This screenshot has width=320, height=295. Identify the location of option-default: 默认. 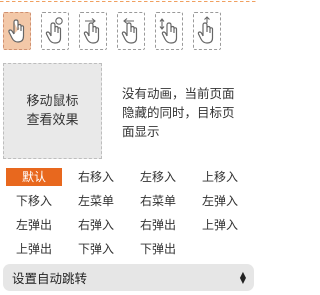
(34, 177).